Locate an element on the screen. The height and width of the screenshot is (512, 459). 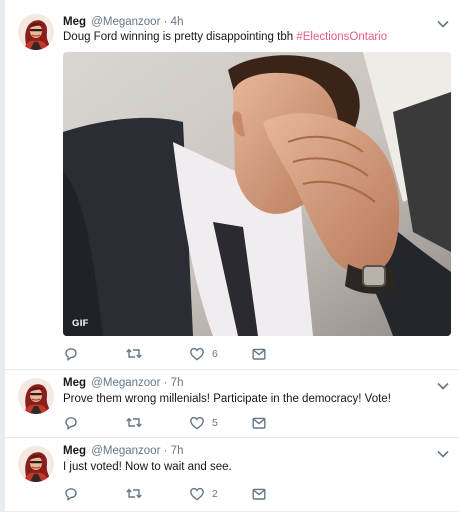
like-count: 6 is located at coordinates (215, 354).